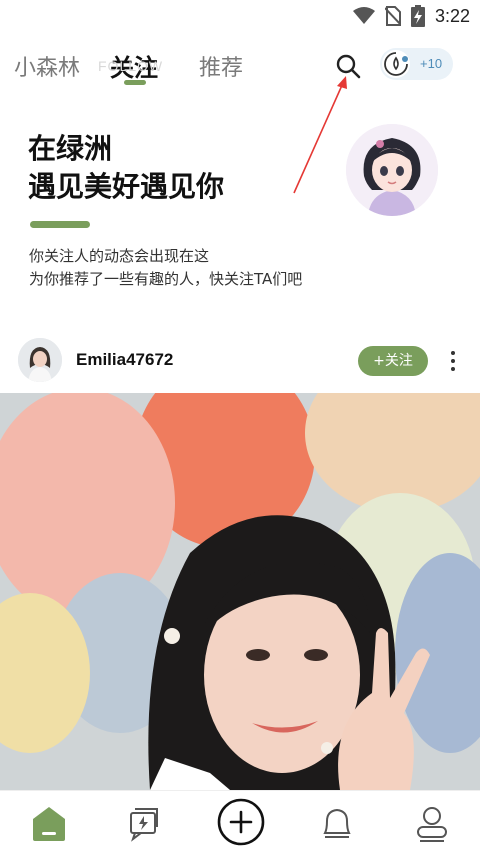  Describe the element at coordinates (431, 63) in the screenshot. I see `points-value: +10` at that location.